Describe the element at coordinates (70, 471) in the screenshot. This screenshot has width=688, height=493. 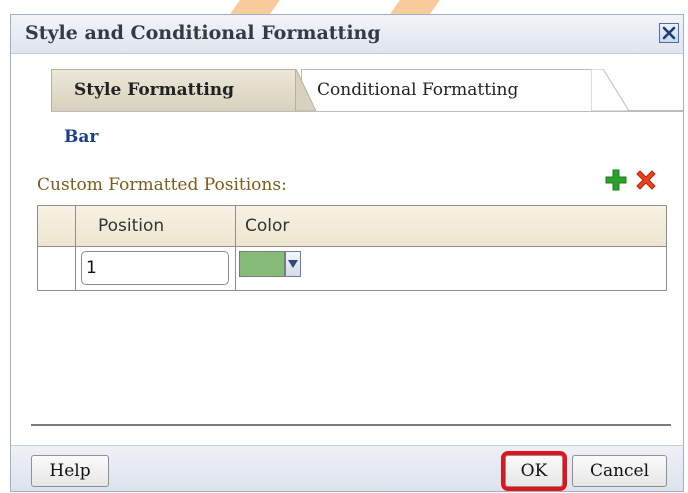
I see `help-button: Help` at that location.